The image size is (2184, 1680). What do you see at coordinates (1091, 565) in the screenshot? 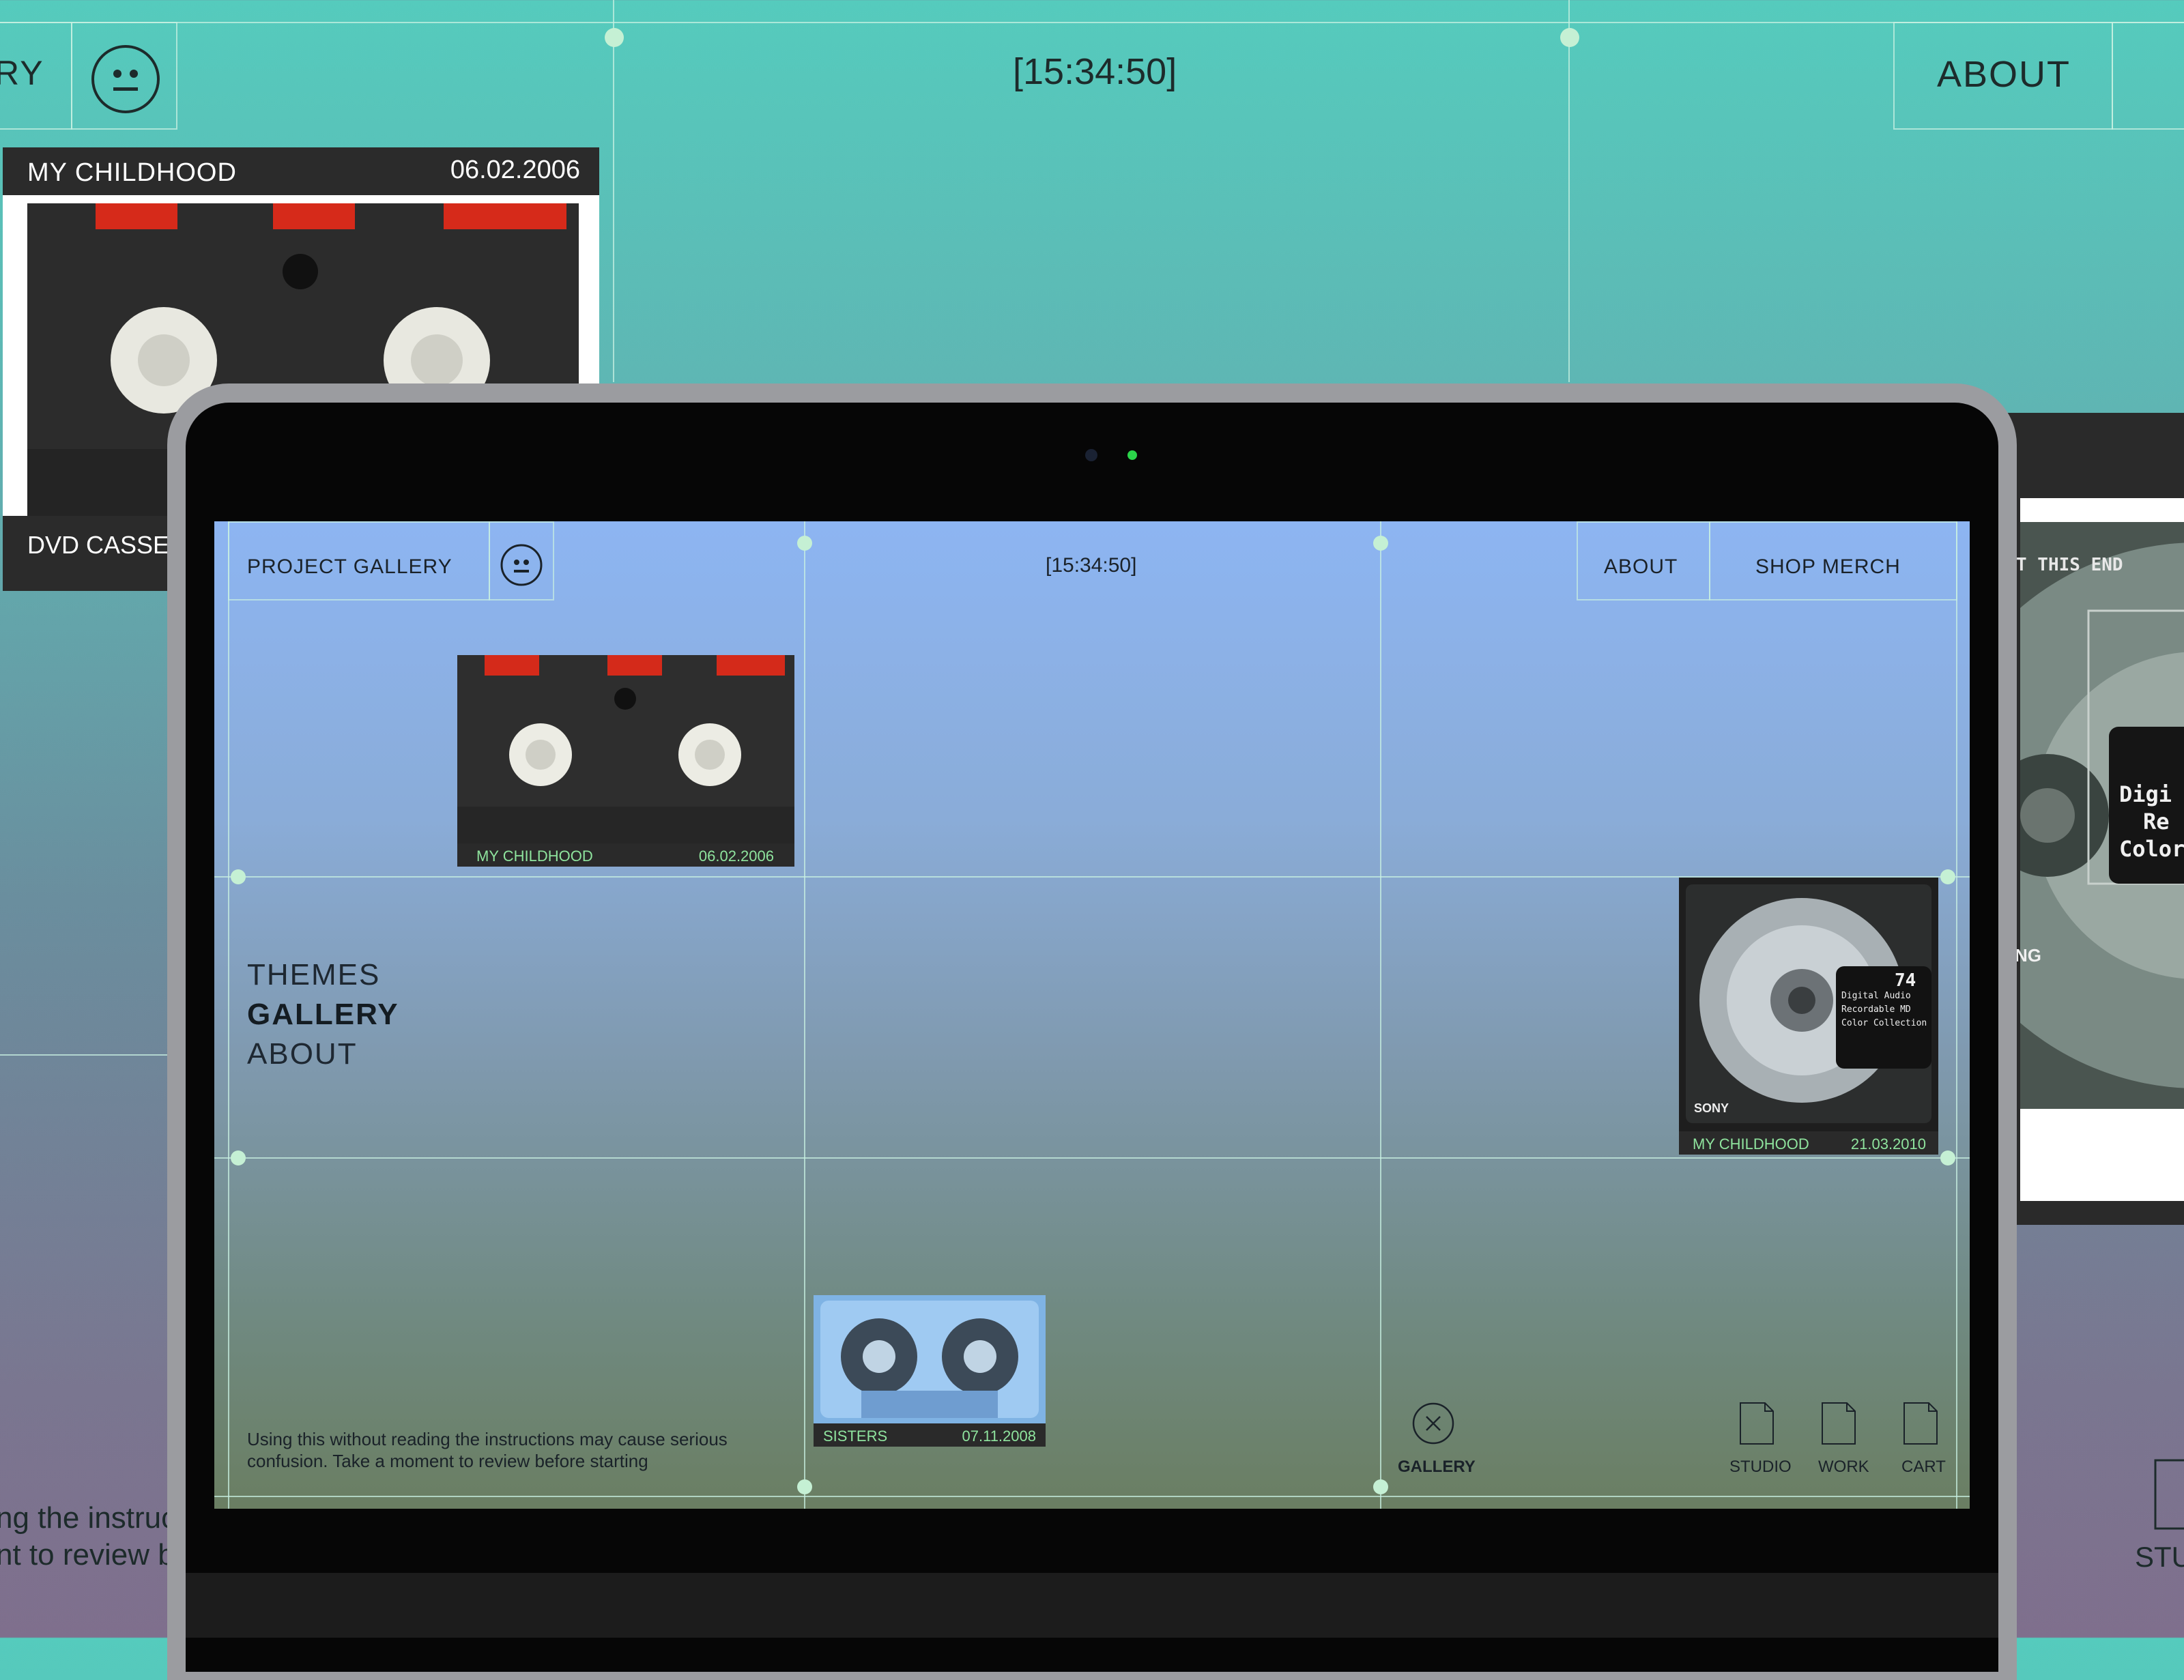
I see `clock: [15:34:50]` at bounding box center [1091, 565].